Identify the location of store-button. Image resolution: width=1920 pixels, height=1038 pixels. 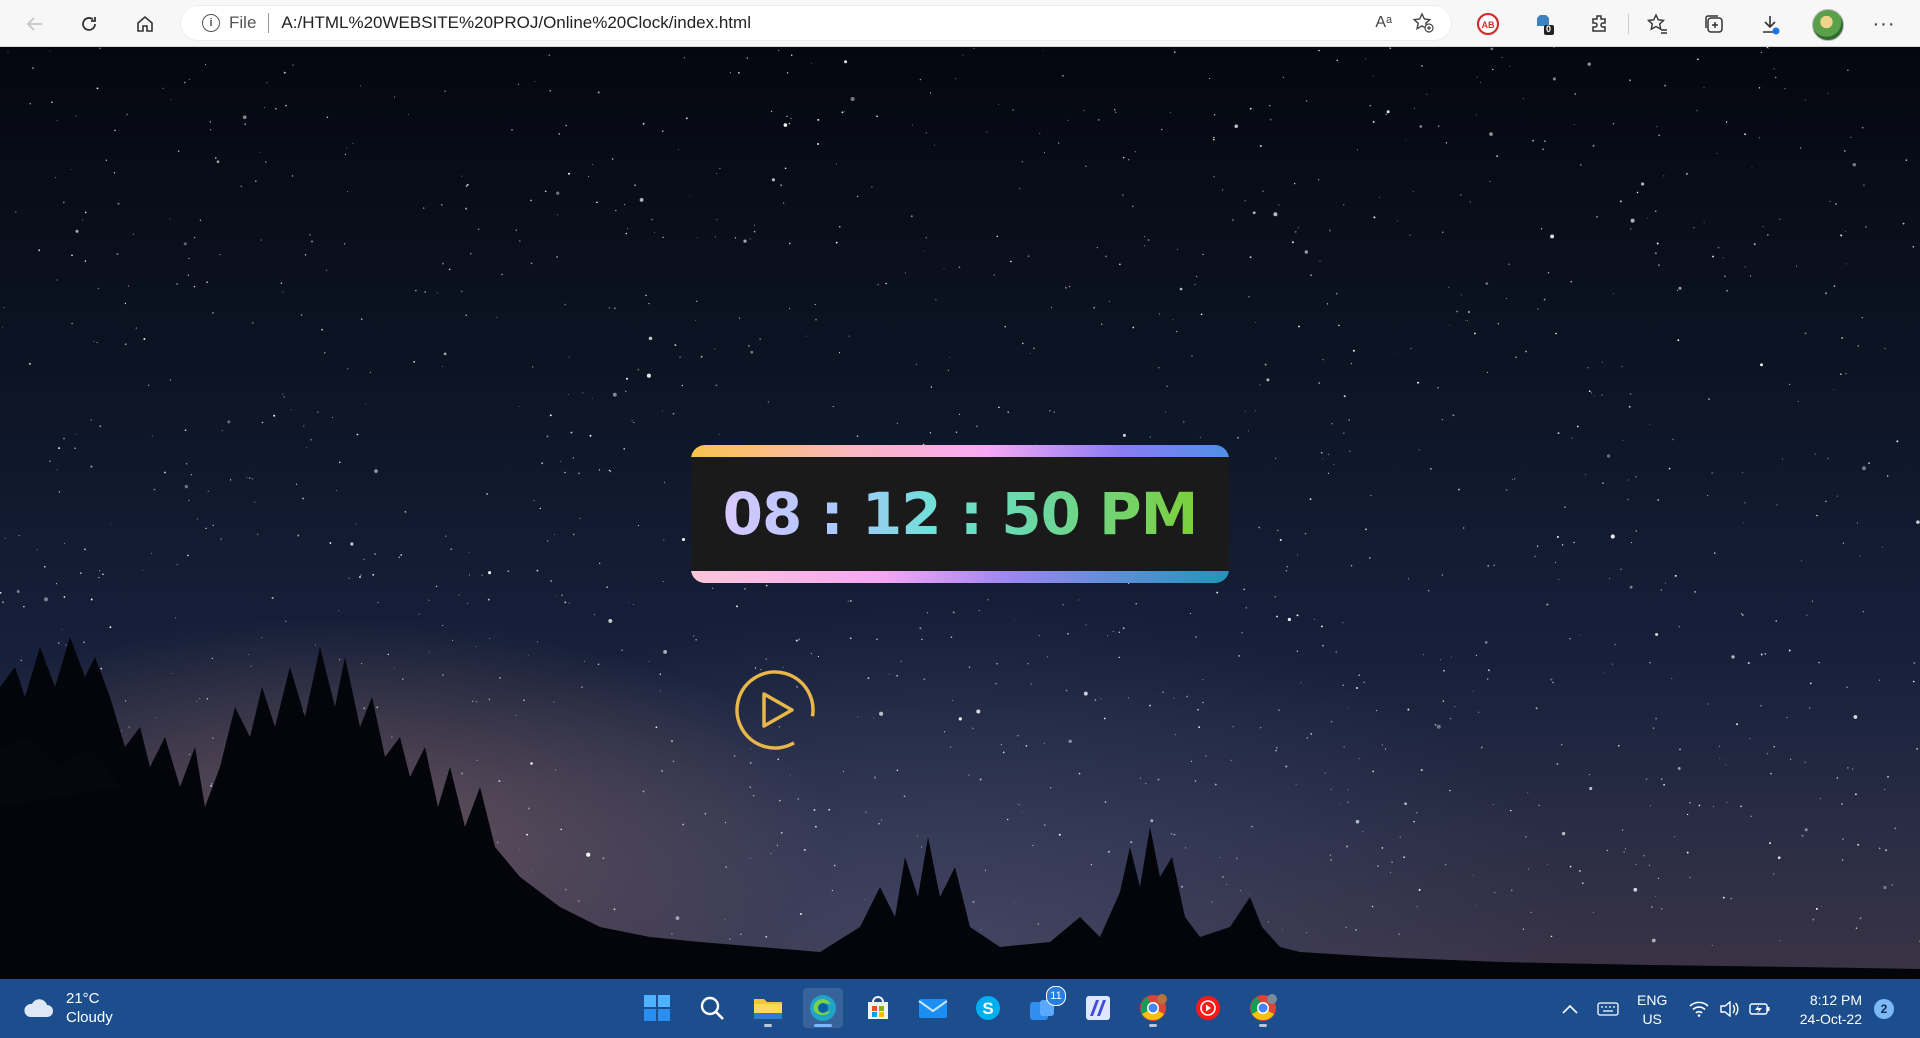
(878, 1008).